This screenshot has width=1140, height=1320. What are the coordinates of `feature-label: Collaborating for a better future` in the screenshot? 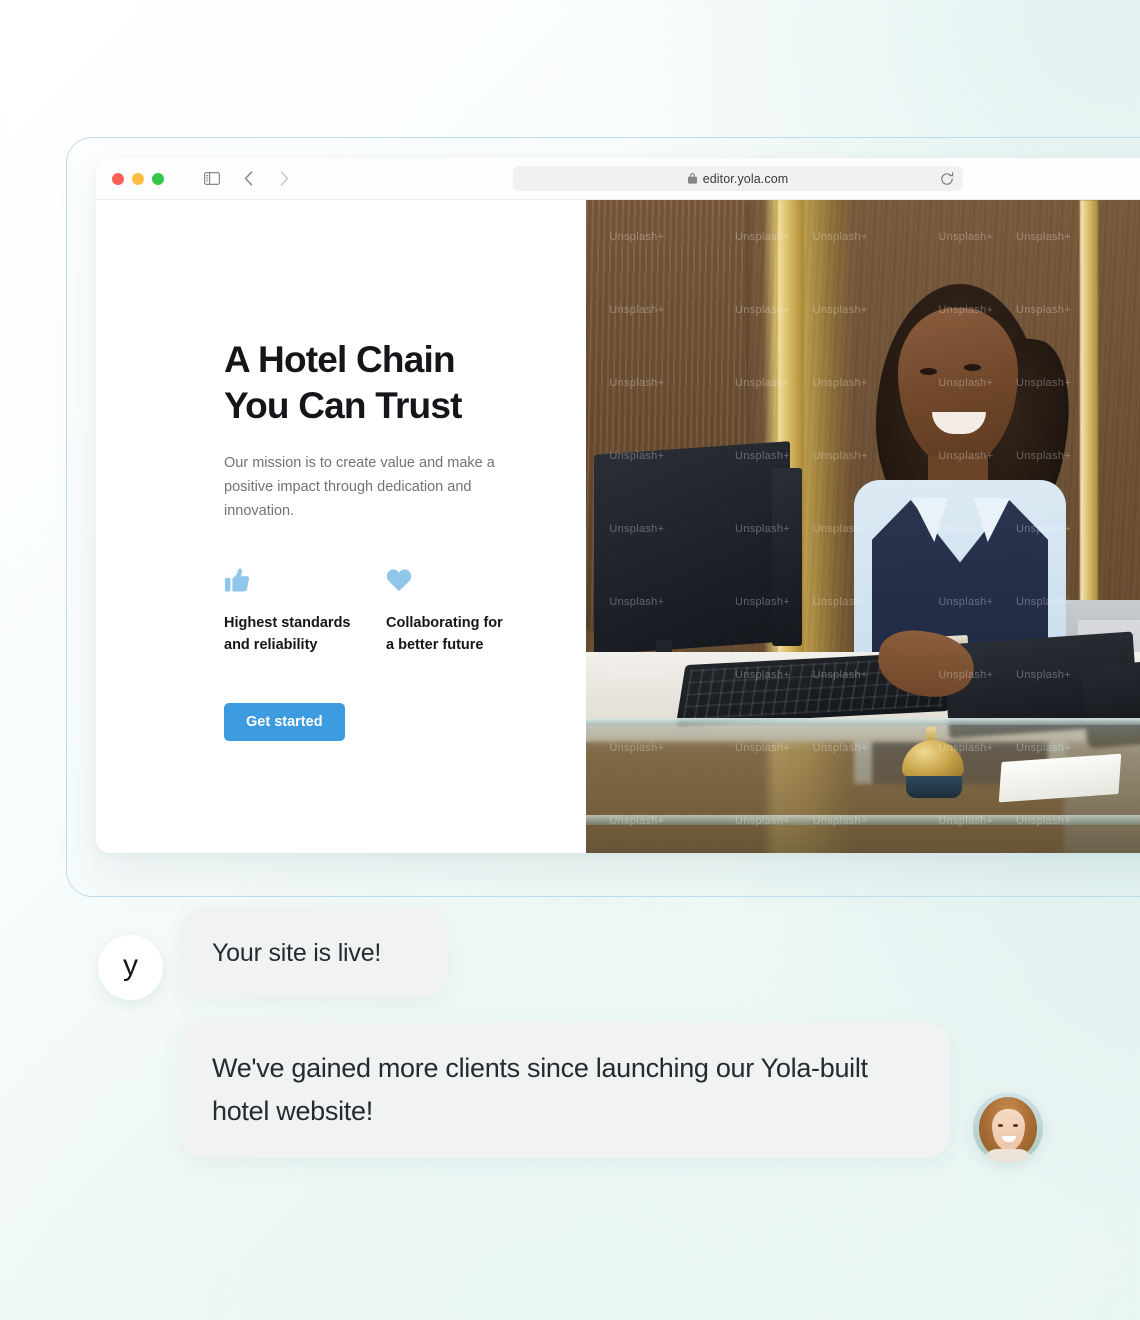 It's located at (444, 634).